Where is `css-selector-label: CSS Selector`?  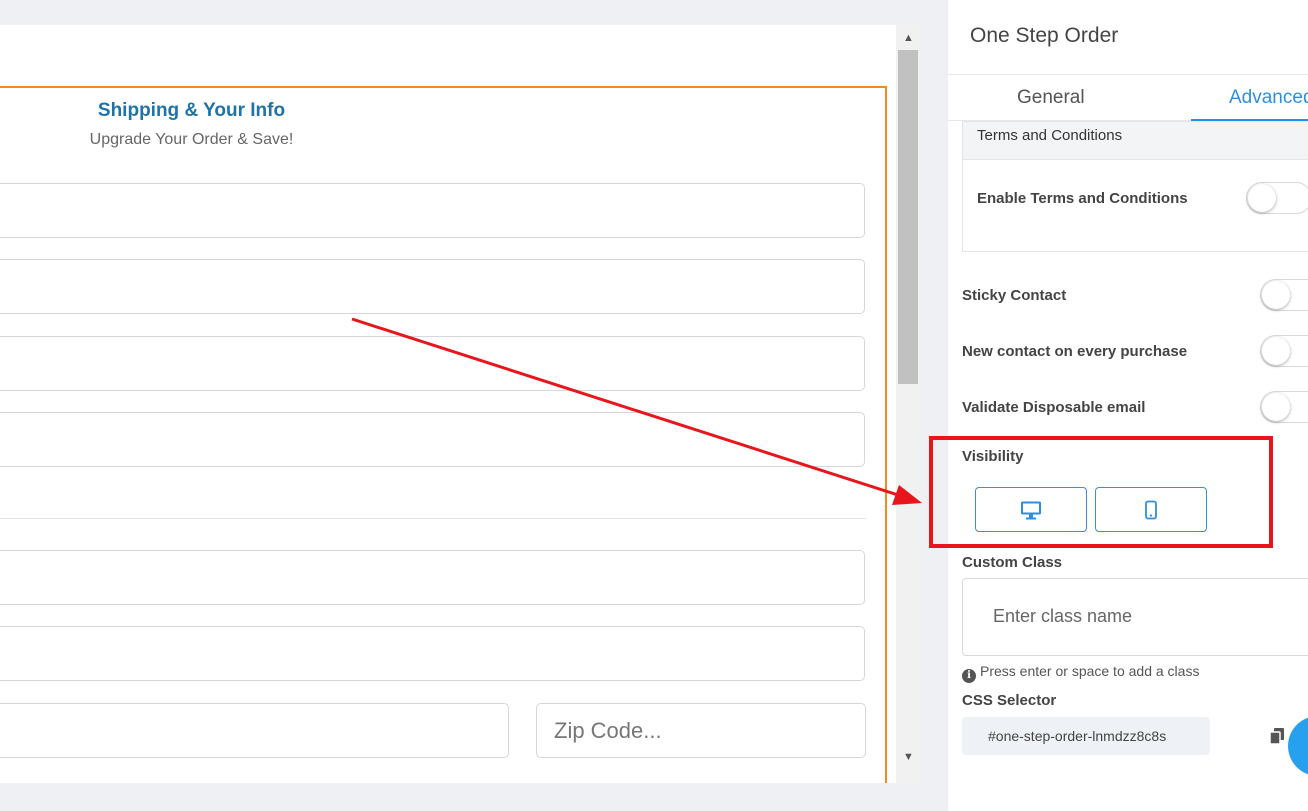 css-selector-label: CSS Selector is located at coordinates (1009, 700).